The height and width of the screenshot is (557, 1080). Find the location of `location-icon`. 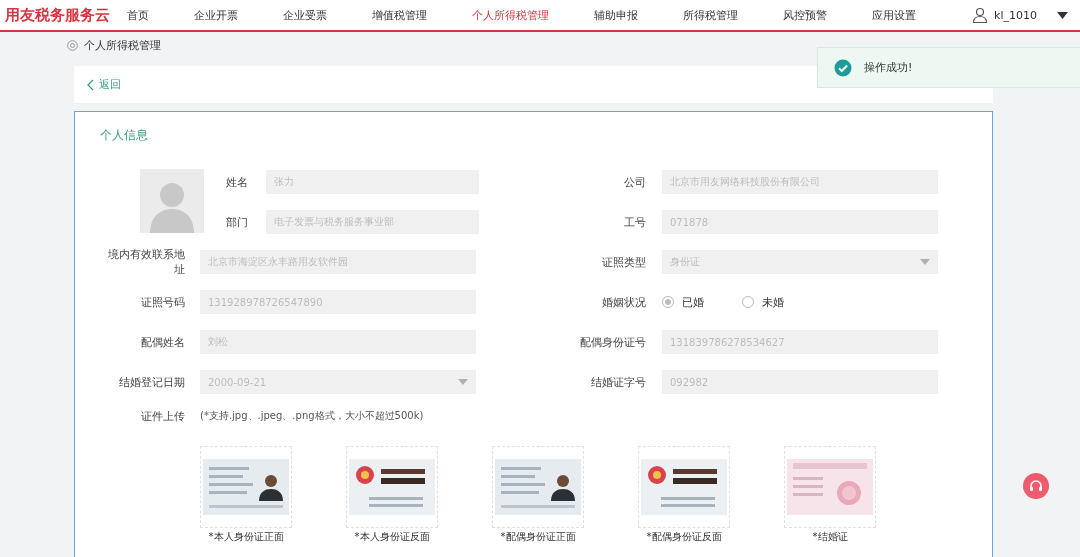

location-icon is located at coordinates (72, 45).